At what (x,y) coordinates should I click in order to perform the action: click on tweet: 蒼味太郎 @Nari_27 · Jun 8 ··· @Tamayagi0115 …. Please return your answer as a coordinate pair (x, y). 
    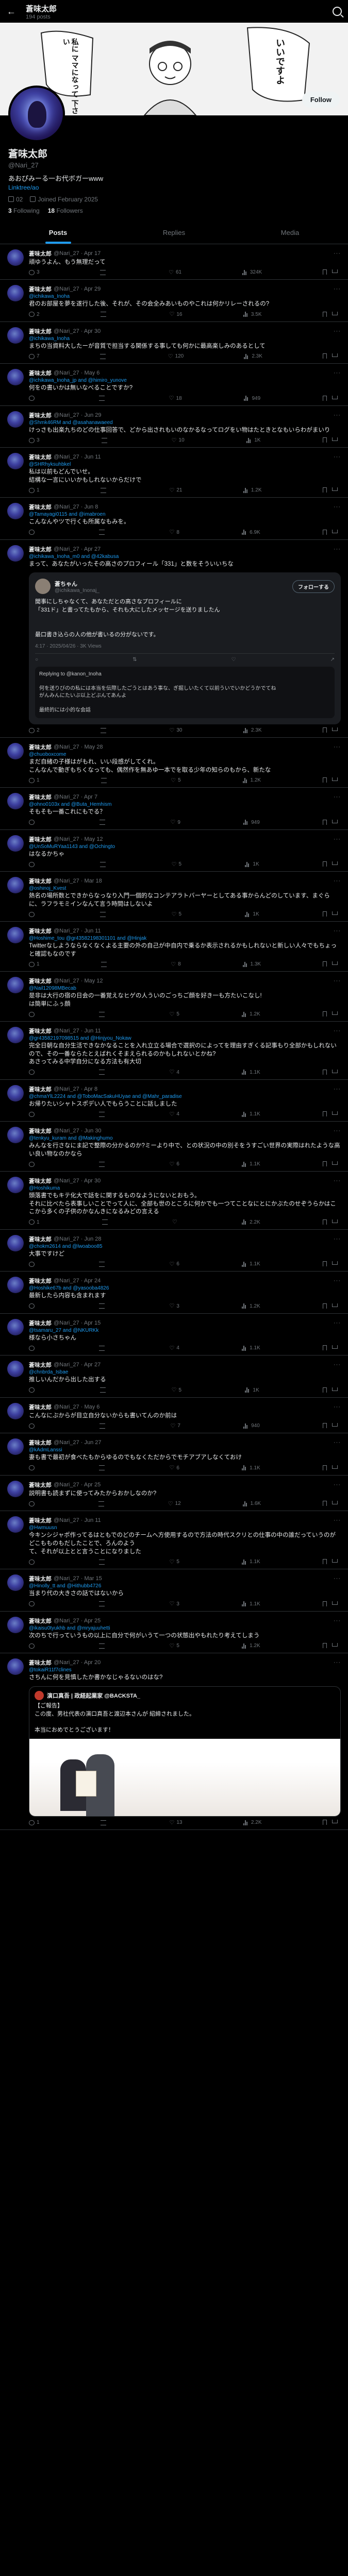
    Looking at the image, I should click on (174, 519).